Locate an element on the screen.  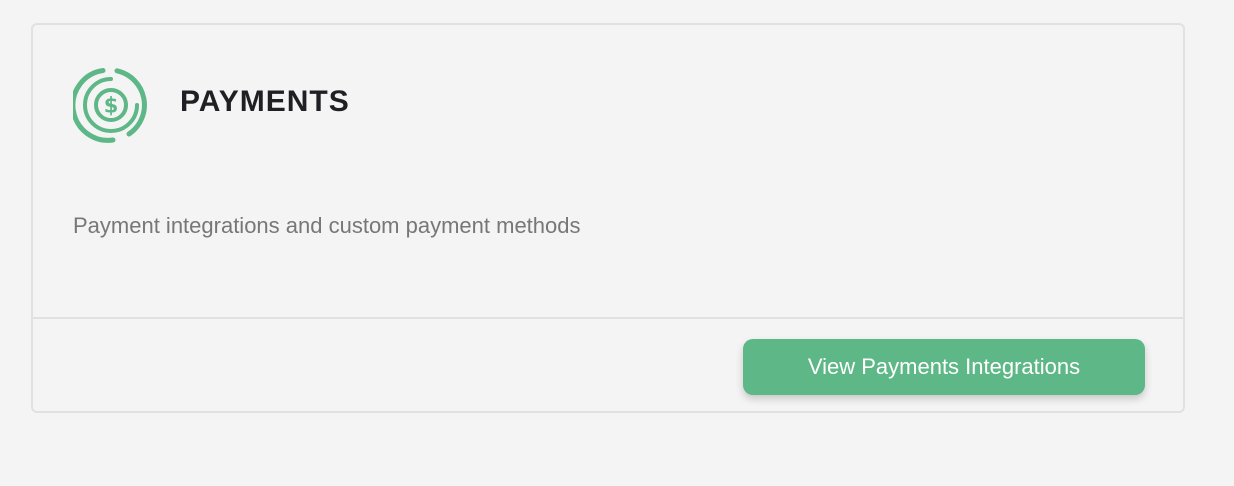
card-title: PAYMENTS is located at coordinates (265, 101).